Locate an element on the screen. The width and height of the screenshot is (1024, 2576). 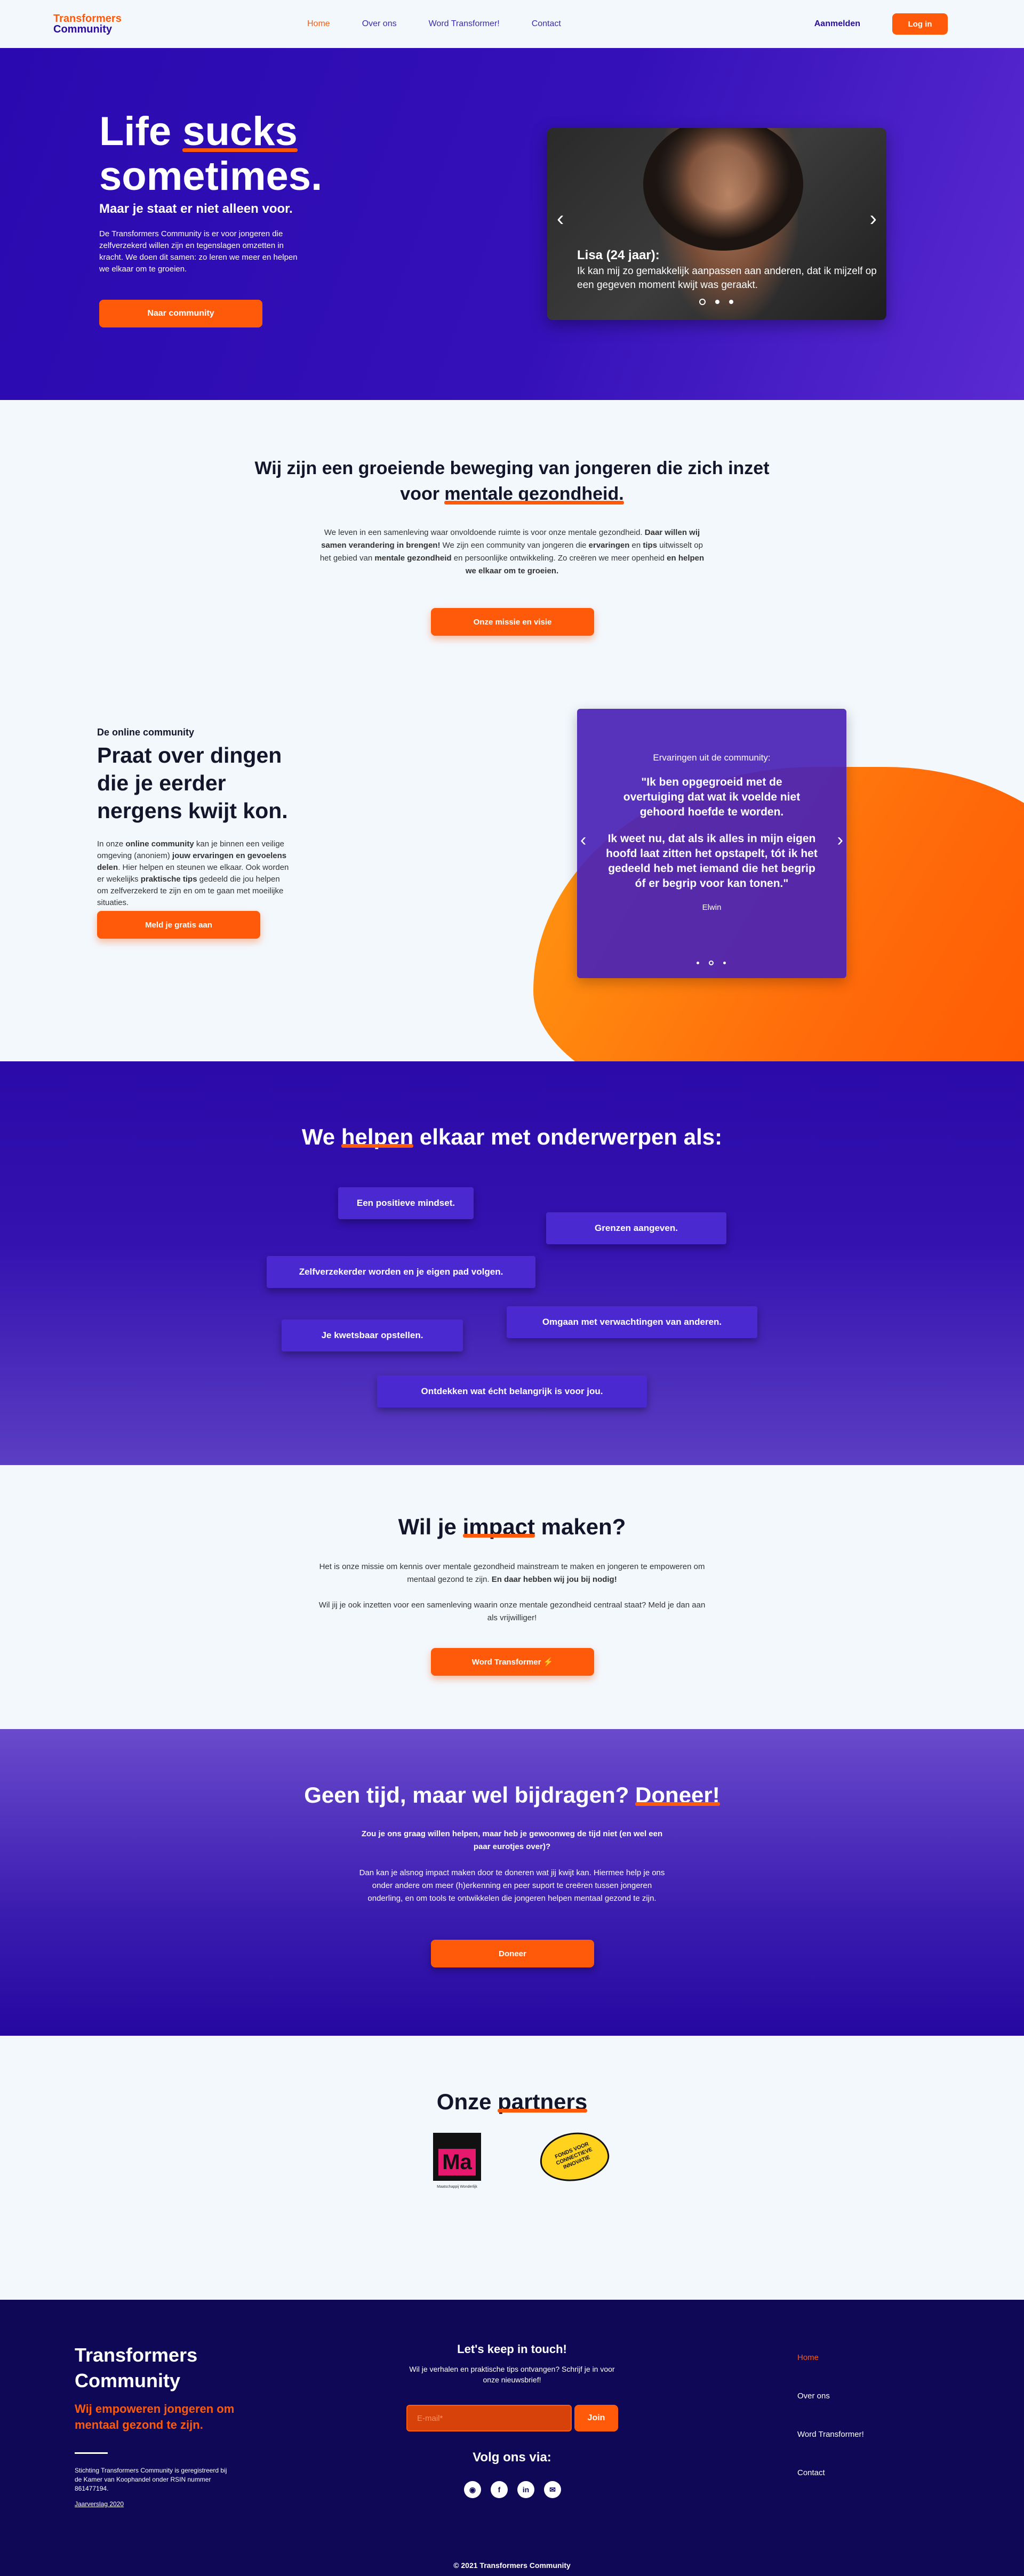
nav-link-over-ons: Over ons is located at coordinates (379, 24).